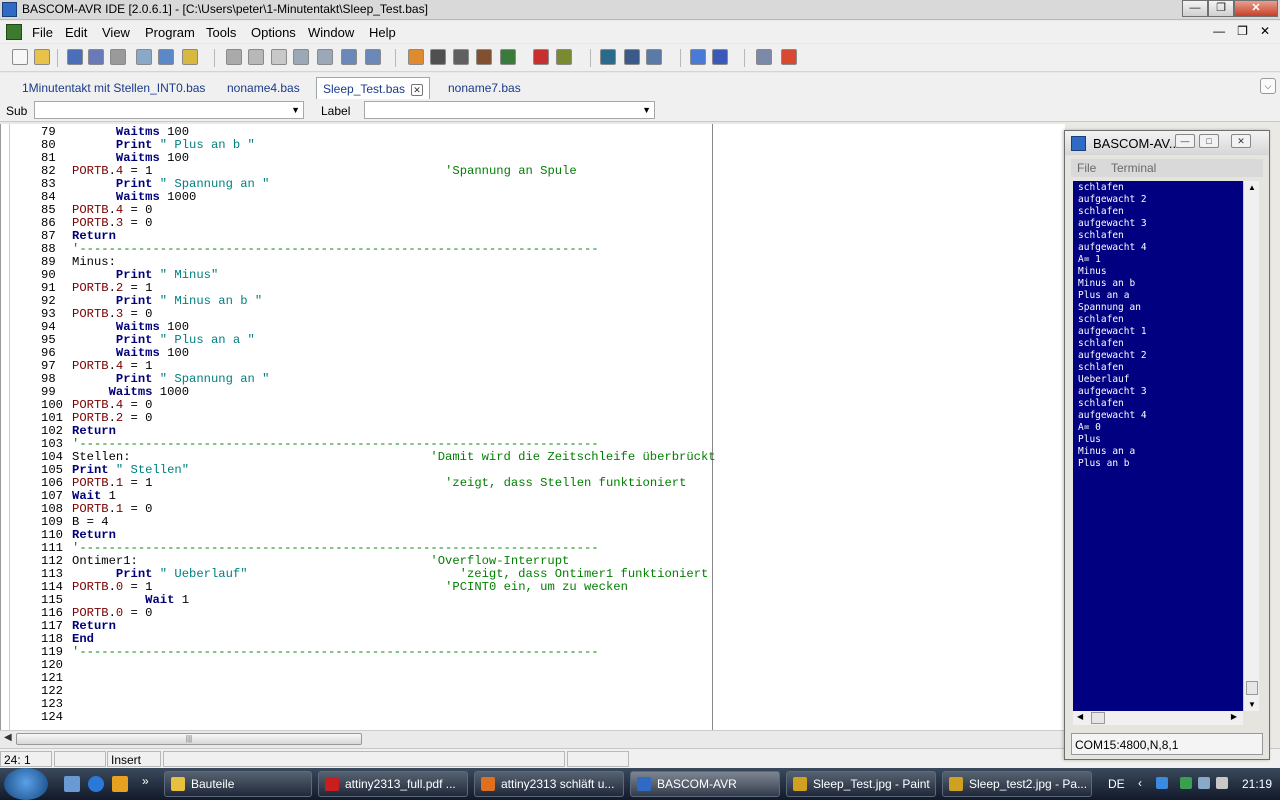 The height and width of the screenshot is (800, 1280). Describe the element at coordinates (1140, 783) in the screenshot. I see `tray-expand-icon: ‹` at that location.